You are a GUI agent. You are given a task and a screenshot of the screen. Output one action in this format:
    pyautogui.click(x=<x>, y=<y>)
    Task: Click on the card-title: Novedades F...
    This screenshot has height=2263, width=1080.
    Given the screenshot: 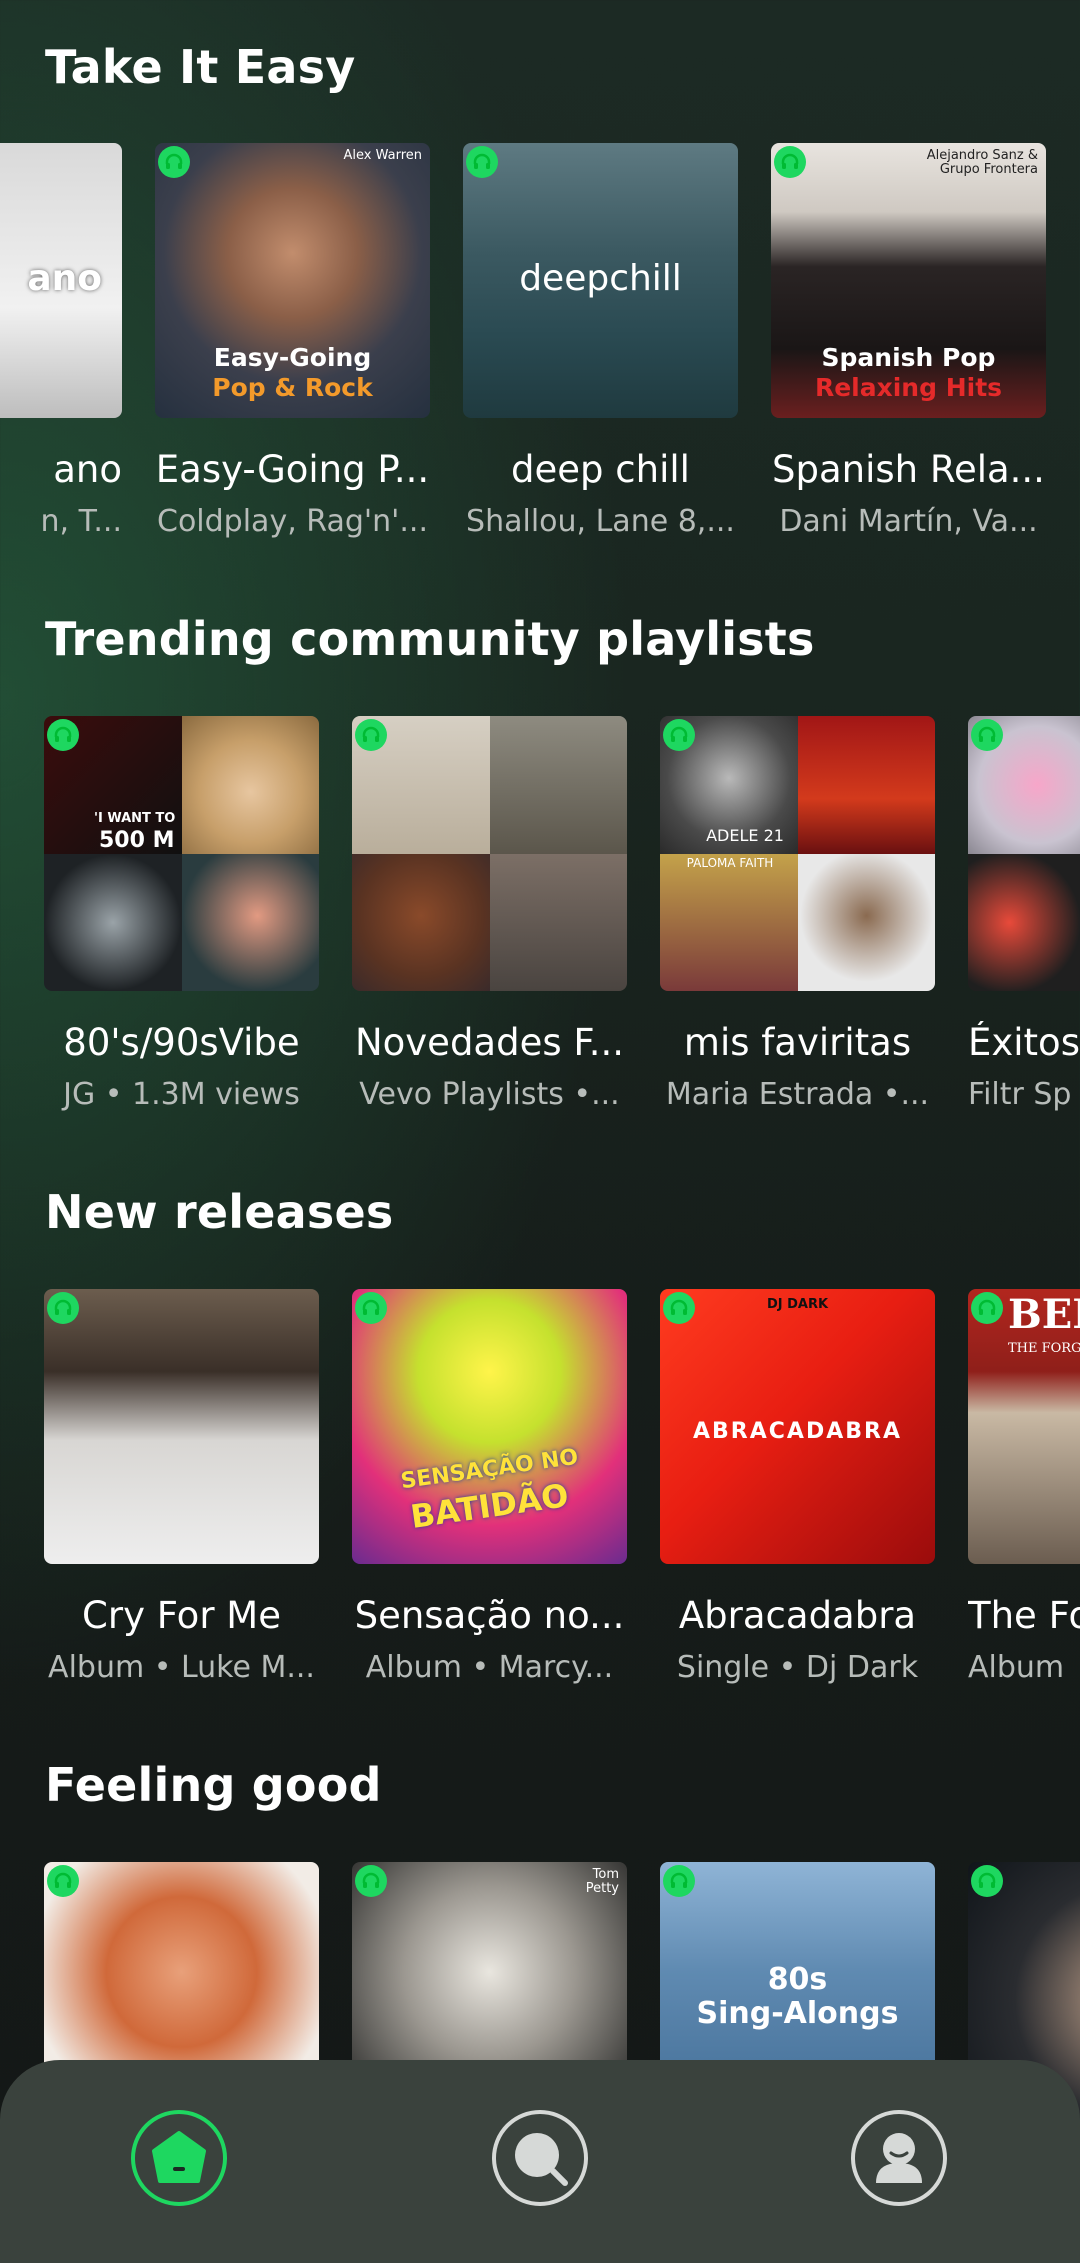 What is the action you would take?
    pyautogui.click(x=489, y=1042)
    